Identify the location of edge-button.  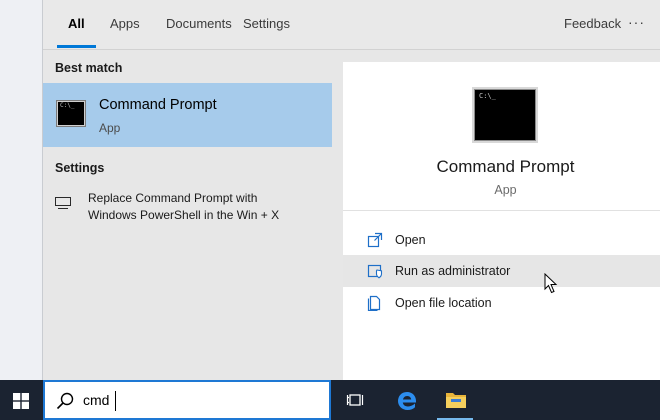
(406, 400).